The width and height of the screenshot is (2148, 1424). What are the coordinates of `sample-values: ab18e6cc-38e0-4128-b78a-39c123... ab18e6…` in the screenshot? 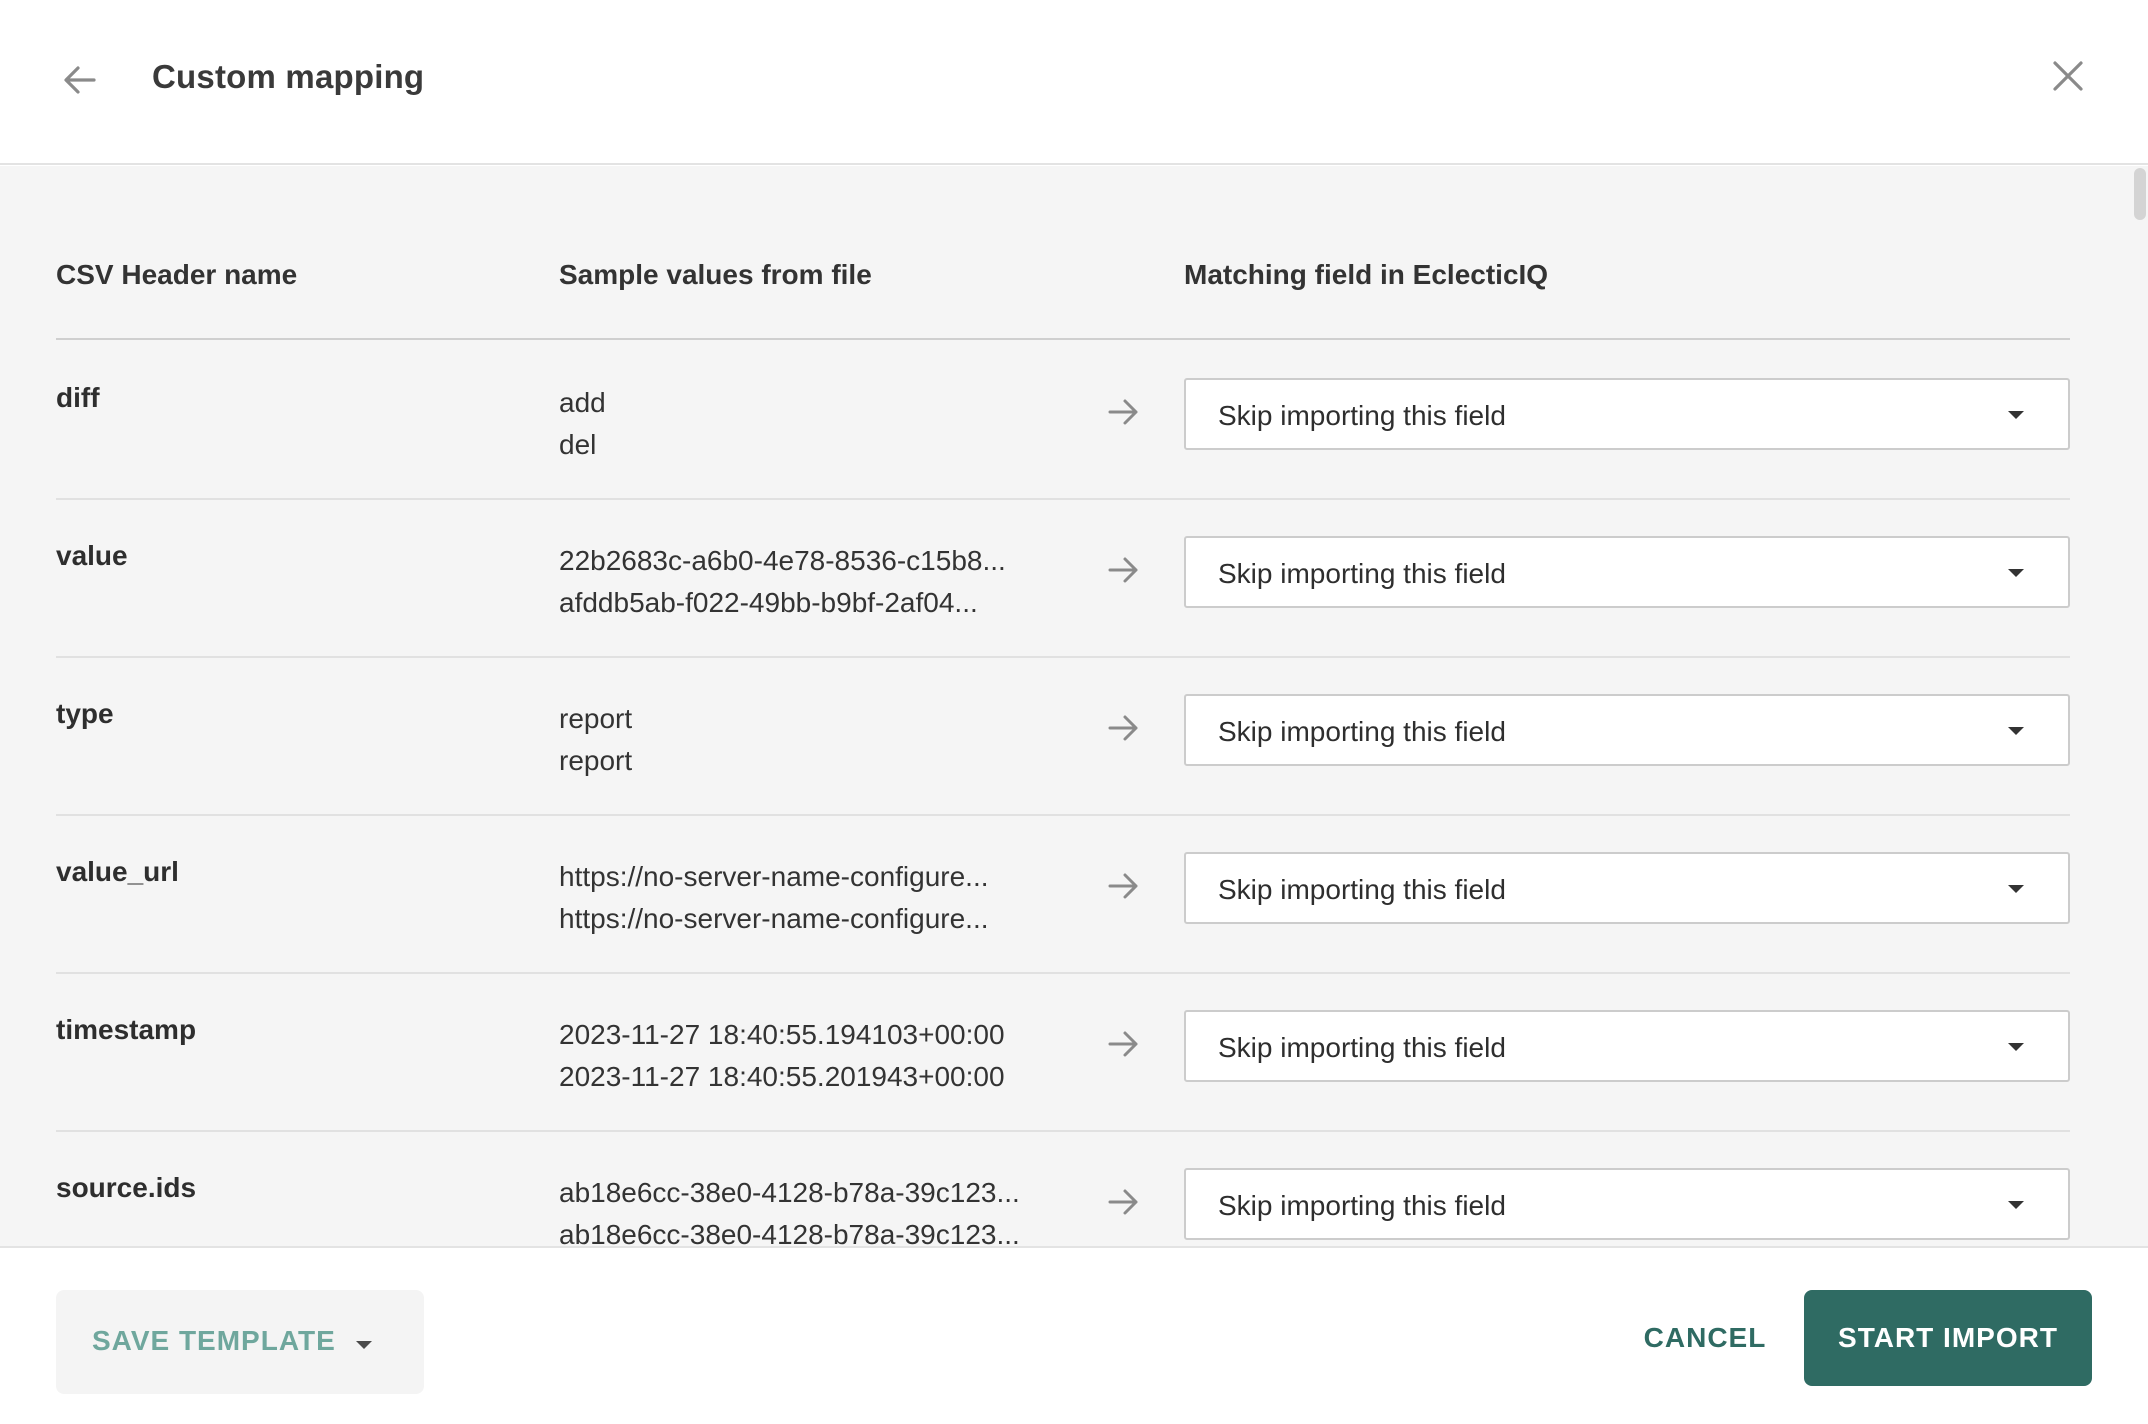 It's located at (839, 1209).